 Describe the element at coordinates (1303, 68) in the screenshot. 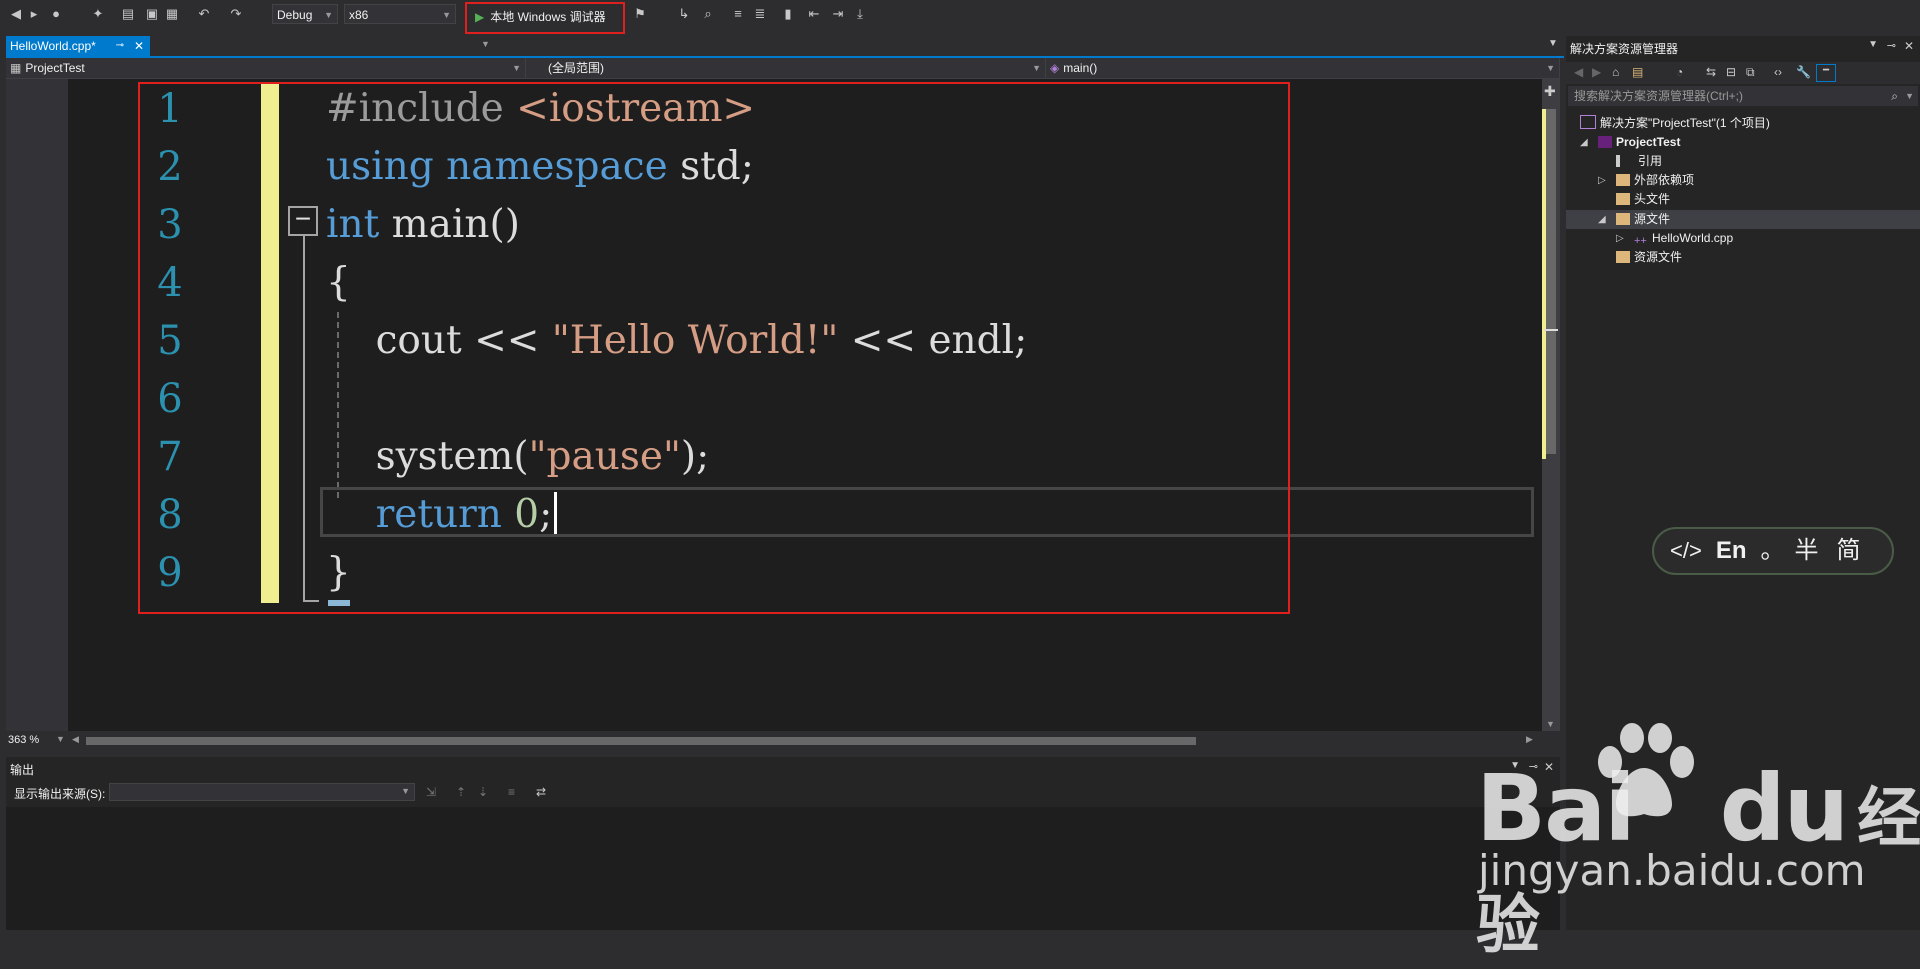

I see `member-dropdown: ◈ main() ▼` at that location.